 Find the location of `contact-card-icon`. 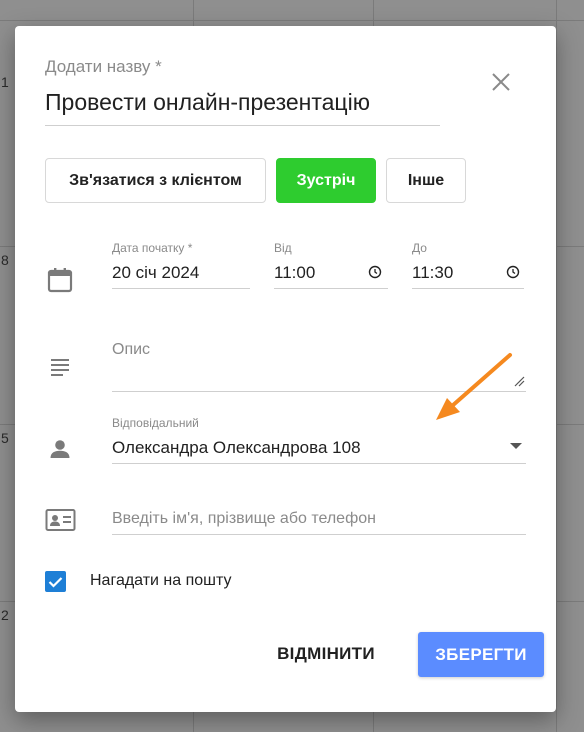

contact-card-icon is located at coordinates (60, 520).